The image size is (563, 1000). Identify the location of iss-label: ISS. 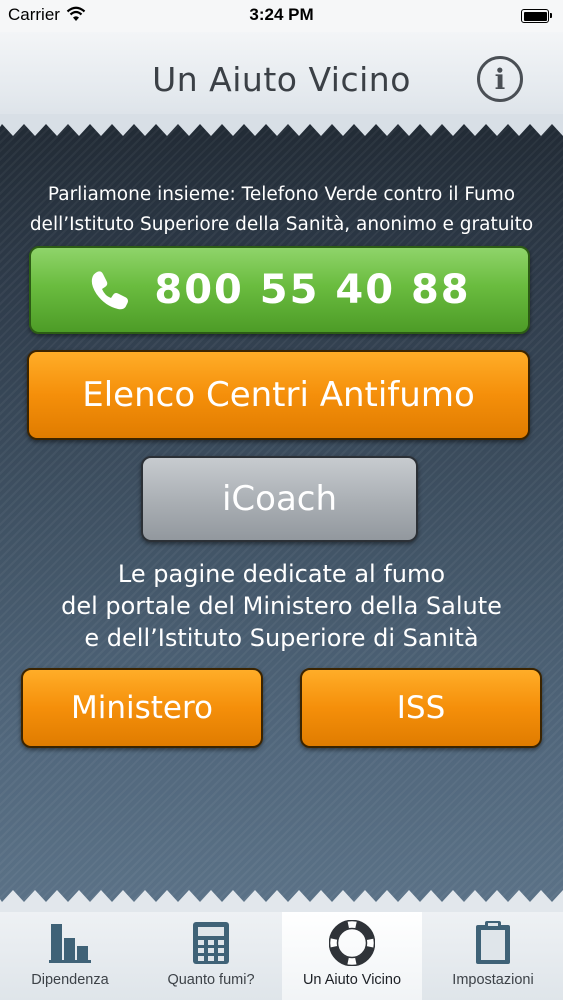
(421, 708).